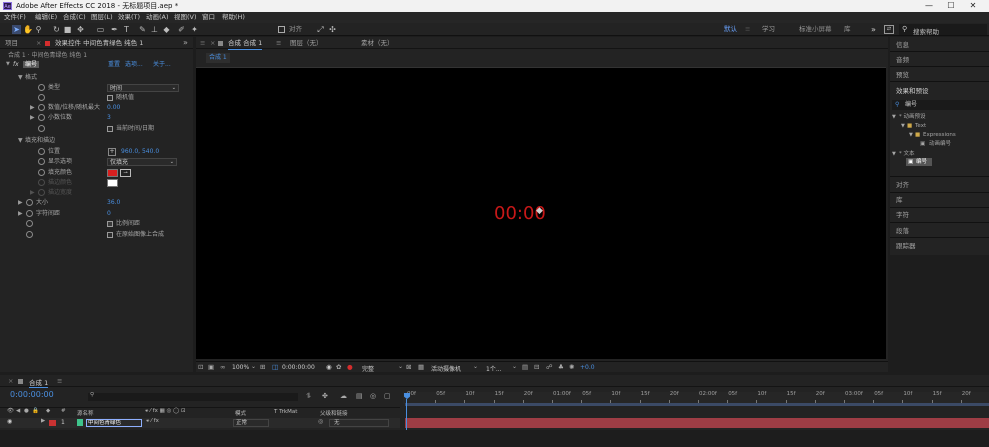 The image size is (989, 447). What do you see at coordinates (59, 381) in the screenshot?
I see `timeline-menu-icon: ≡` at bounding box center [59, 381].